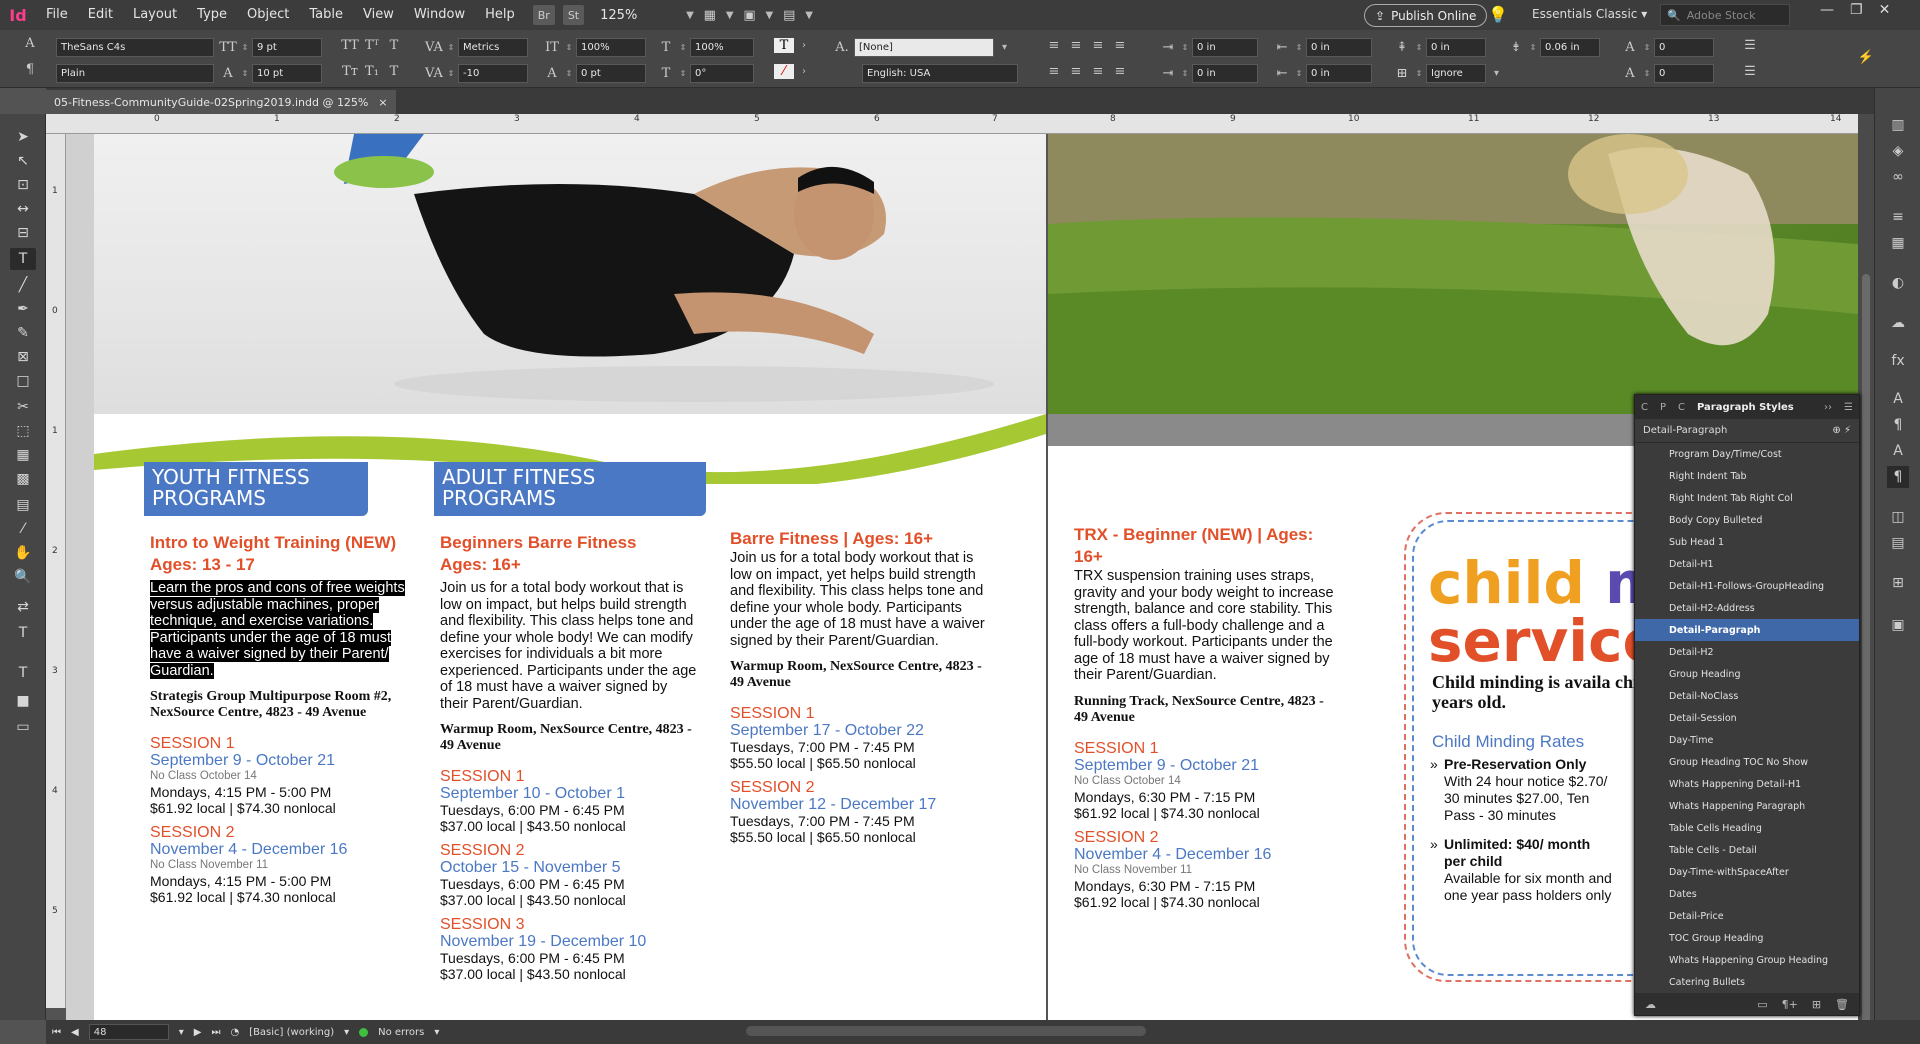  What do you see at coordinates (1827, 10) in the screenshot?
I see `minimize-icon: —` at bounding box center [1827, 10].